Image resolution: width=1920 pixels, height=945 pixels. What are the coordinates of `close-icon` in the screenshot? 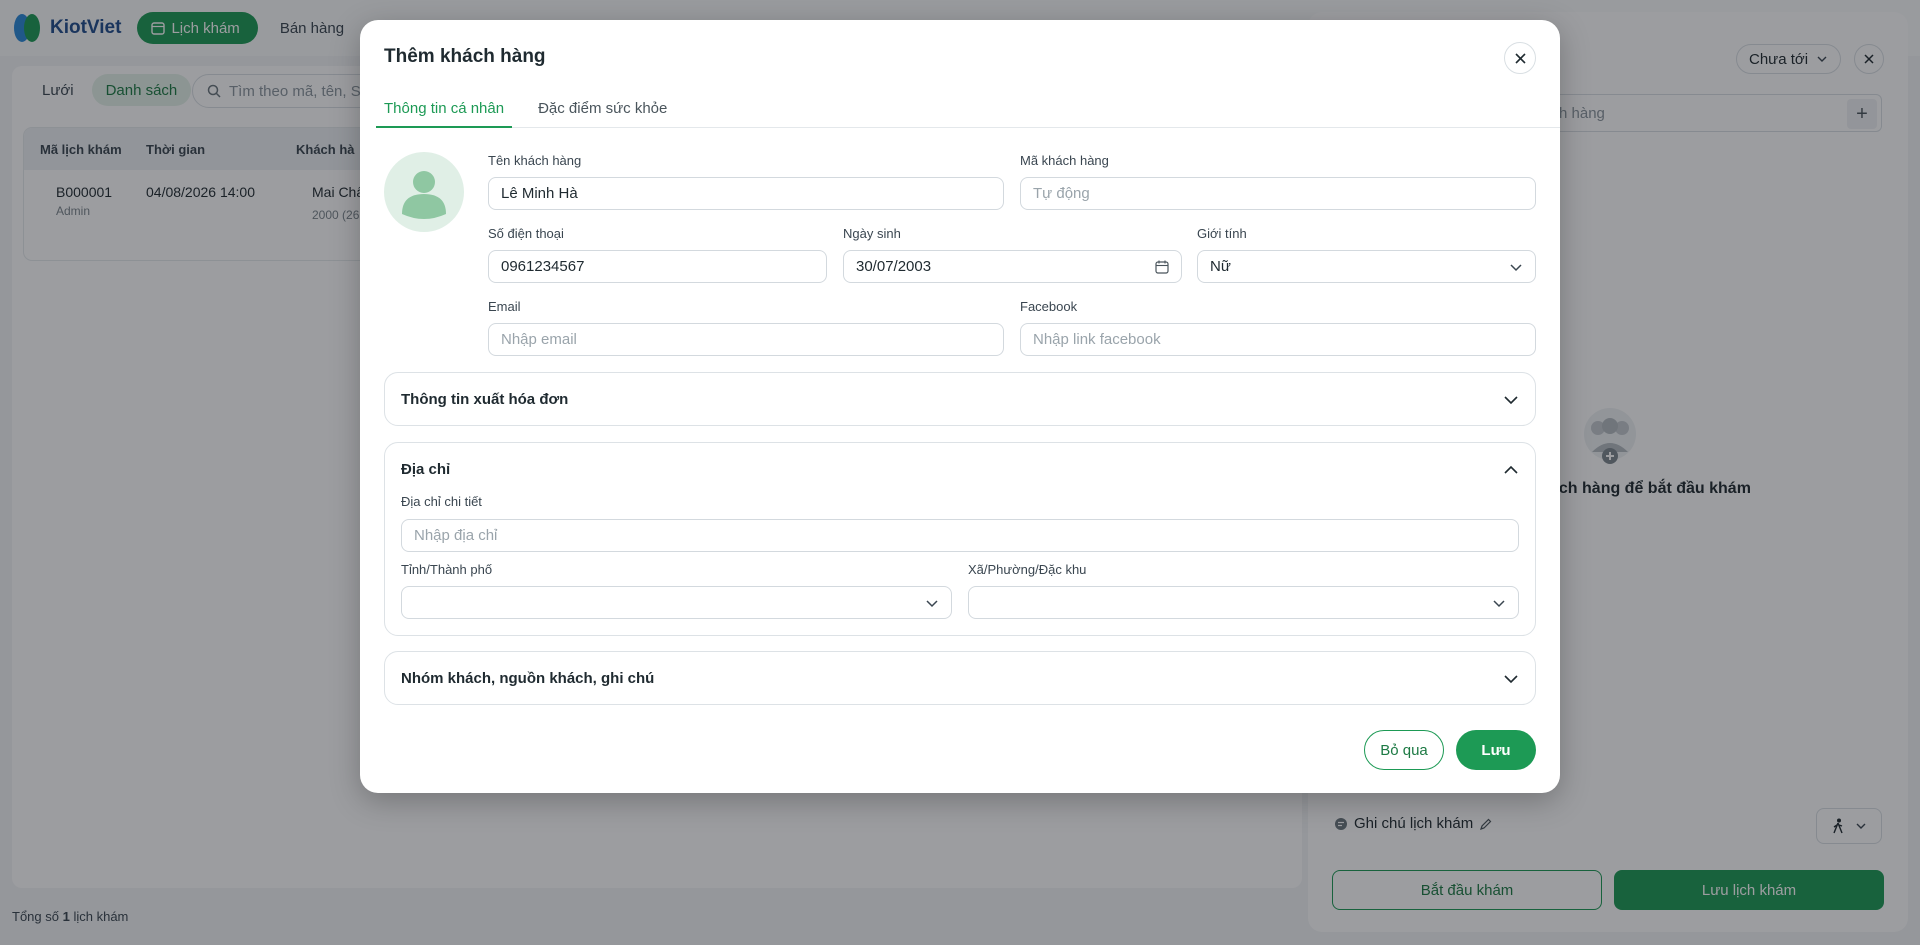 It's located at (1520, 58).